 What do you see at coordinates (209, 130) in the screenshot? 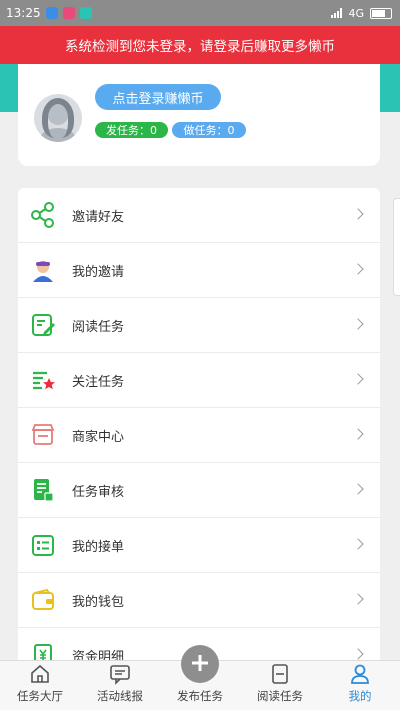
I see `micro-task-count-badge: 做任务：0` at bounding box center [209, 130].